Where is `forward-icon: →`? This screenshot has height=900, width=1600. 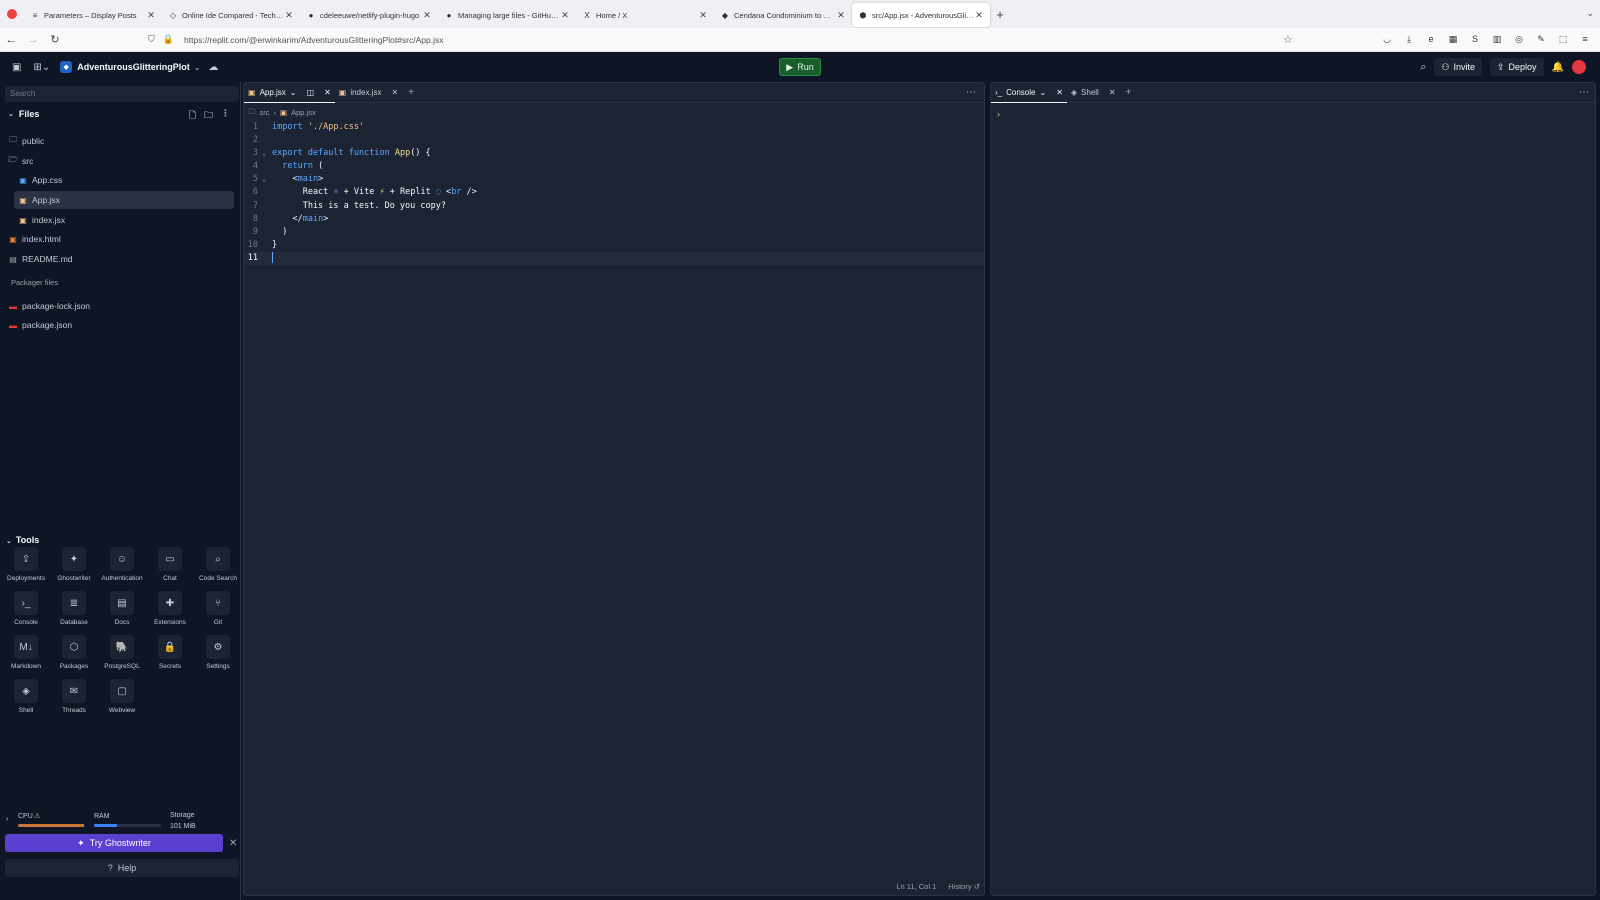 forward-icon: → is located at coordinates (33, 40).